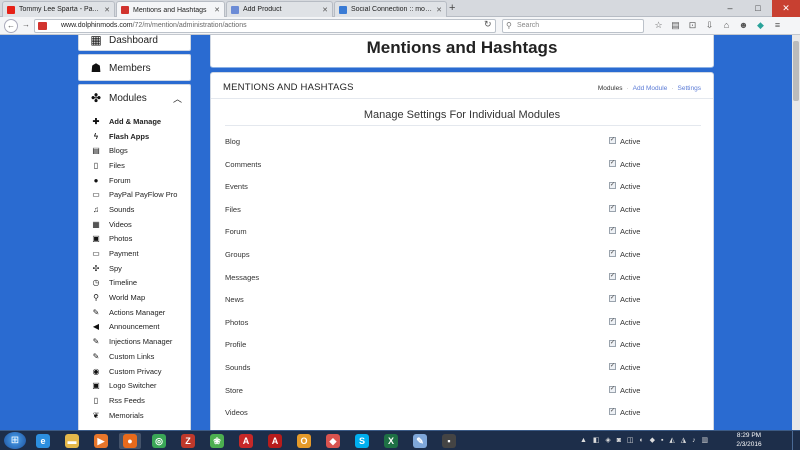 This screenshot has height=450, width=800. What do you see at coordinates (135, 283) in the screenshot?
I see `sidebar-item: ◷ Timeline` at bounding box center [135, 283].